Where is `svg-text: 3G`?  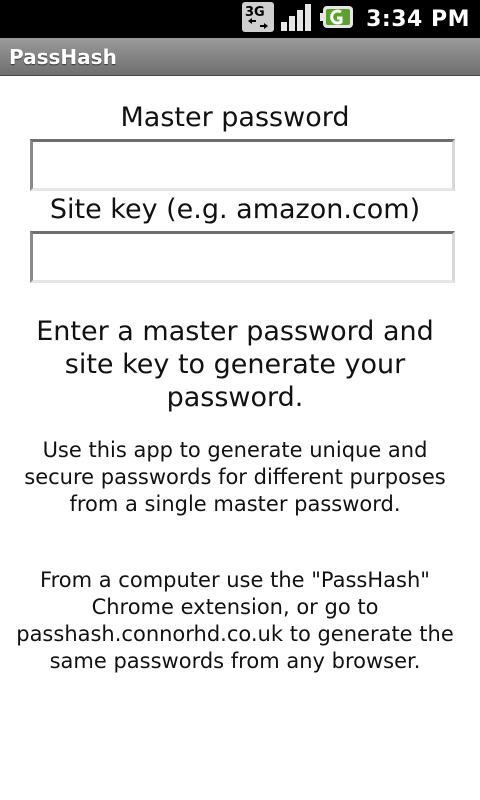
svg-text: 3G is located at coordinates (255, 12).